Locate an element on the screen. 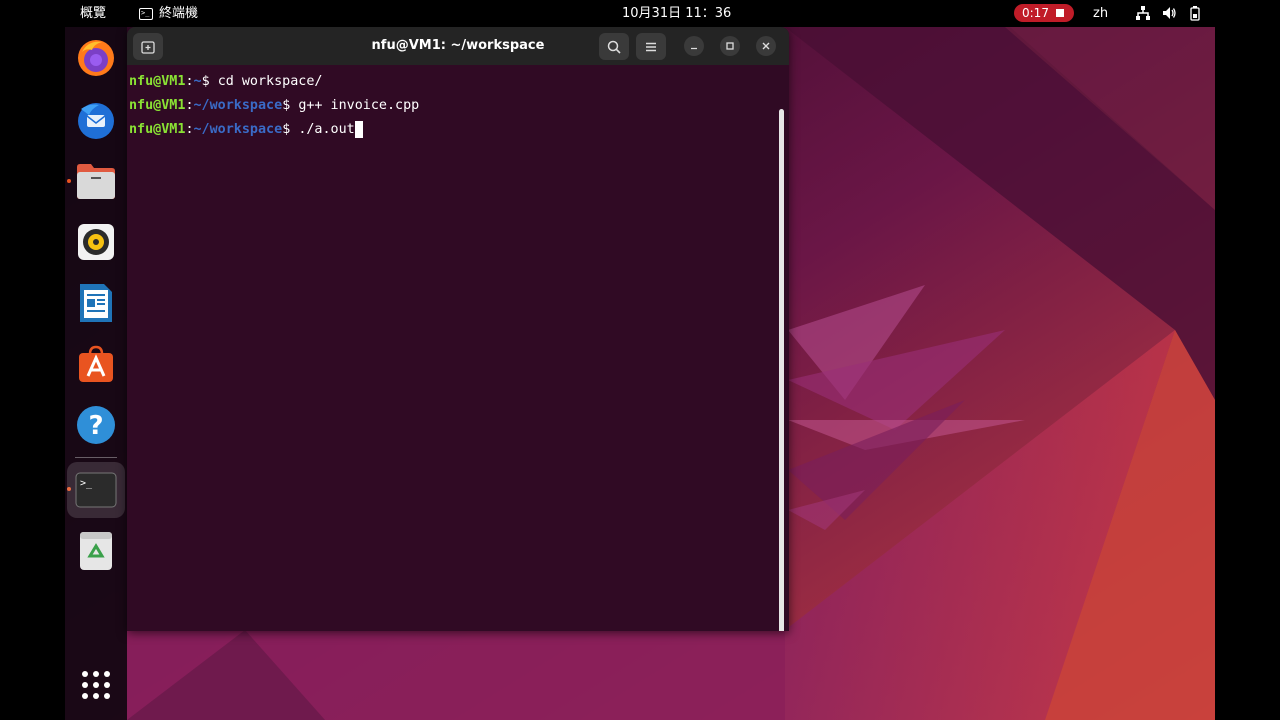 The height and width of the screenshot is (720, 1280). scrollbar is located at coordinates (781, 370).